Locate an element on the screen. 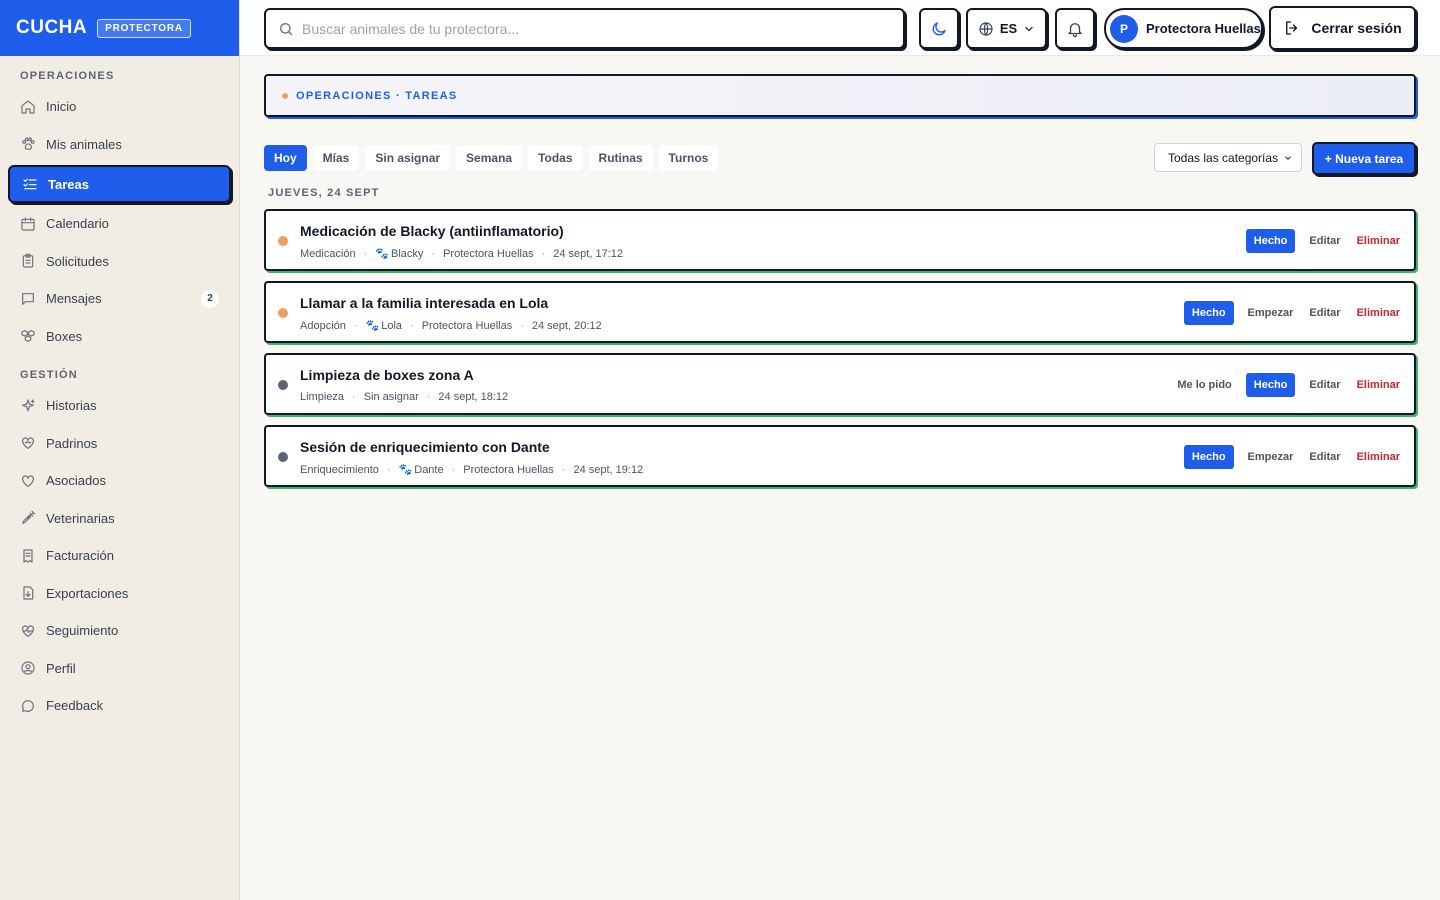  sidebar-item-facturacion: Facturación is located at coordinates (119, 556).